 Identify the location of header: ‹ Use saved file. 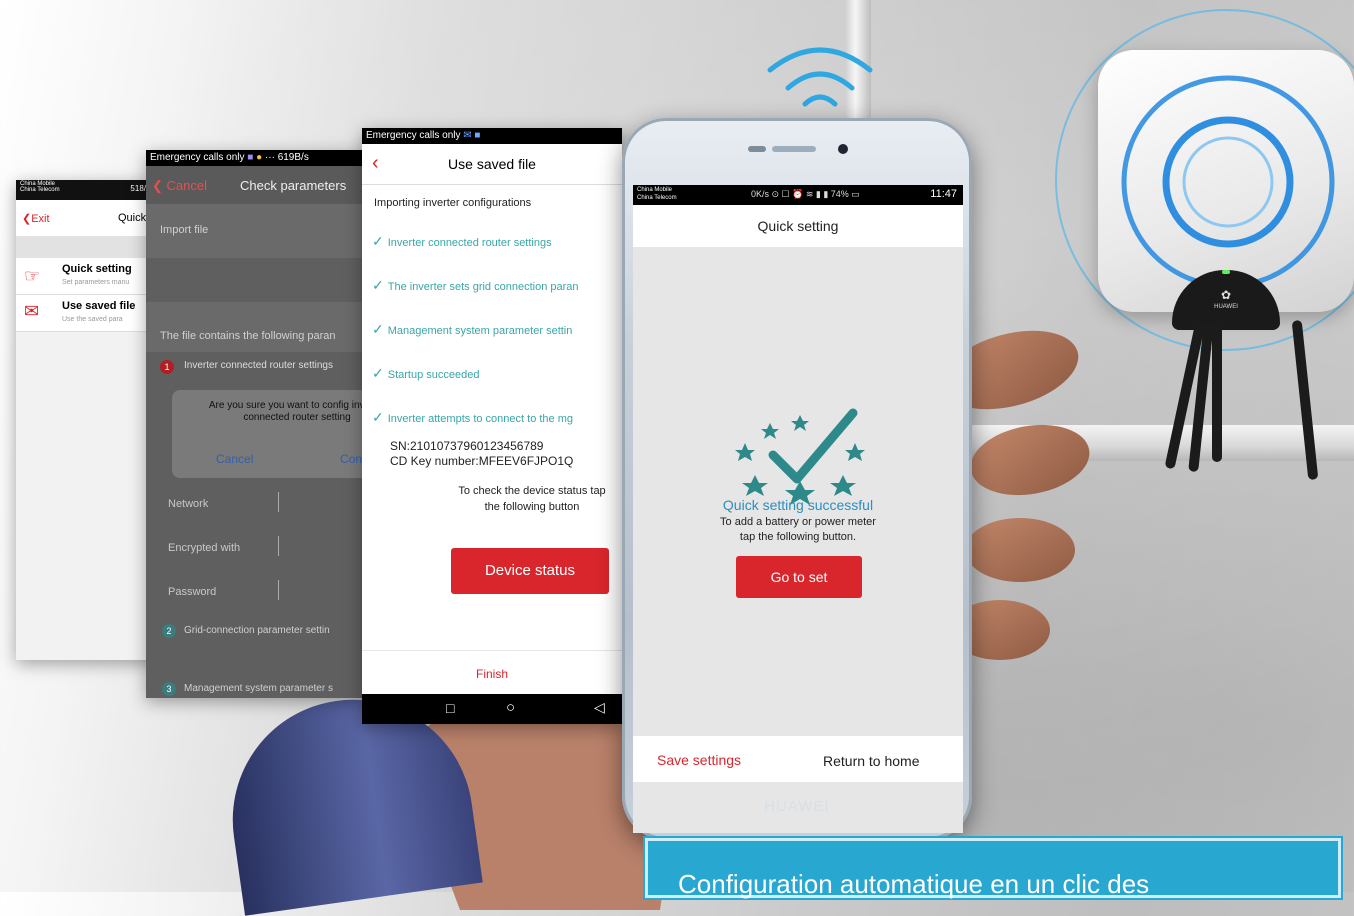
(492, 164).